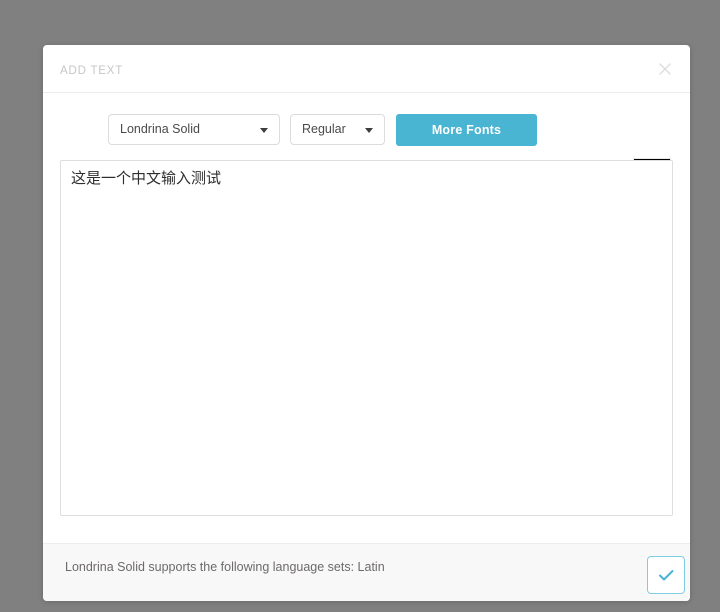  I want to click on confirm-button, so click(666, 575).